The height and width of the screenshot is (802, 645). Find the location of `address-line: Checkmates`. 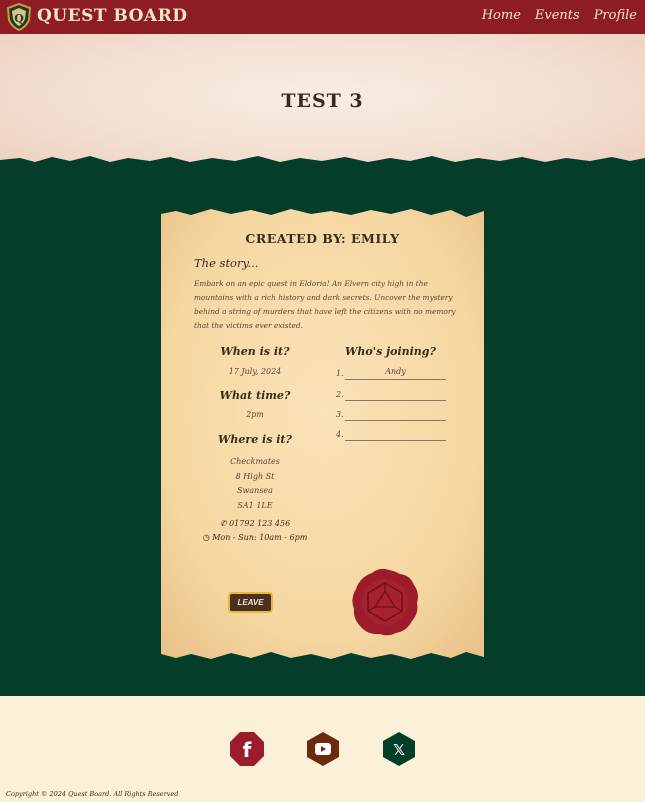

address-line: Checkmates is located at coordinates (255, 461).